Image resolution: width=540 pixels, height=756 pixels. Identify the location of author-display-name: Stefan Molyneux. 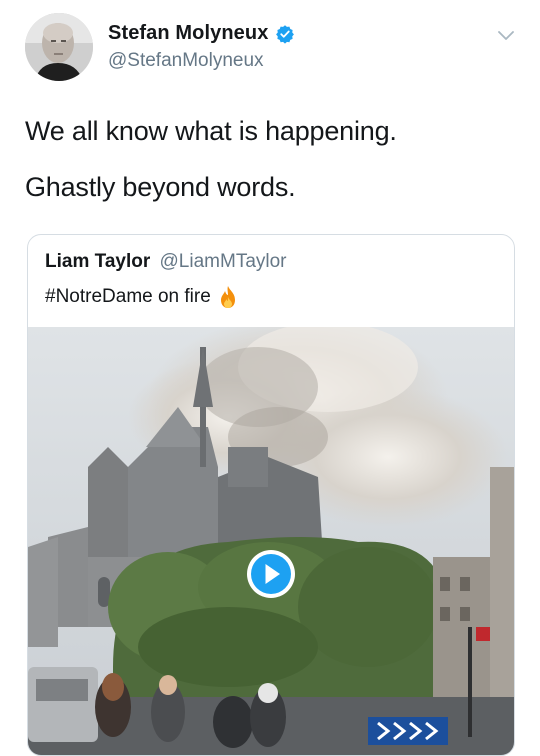
(188, 33).